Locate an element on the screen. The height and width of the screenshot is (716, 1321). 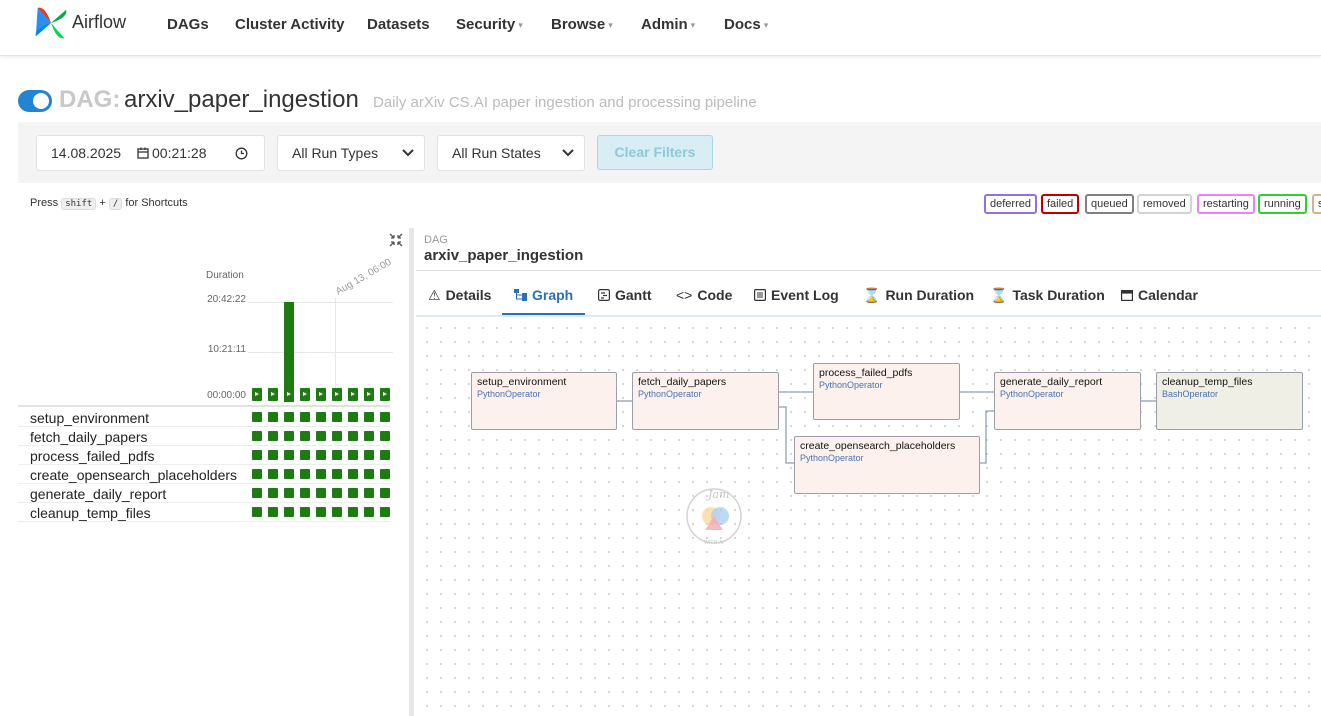
task-name: cleanup_temp_files is located at coordinates (90, 513).